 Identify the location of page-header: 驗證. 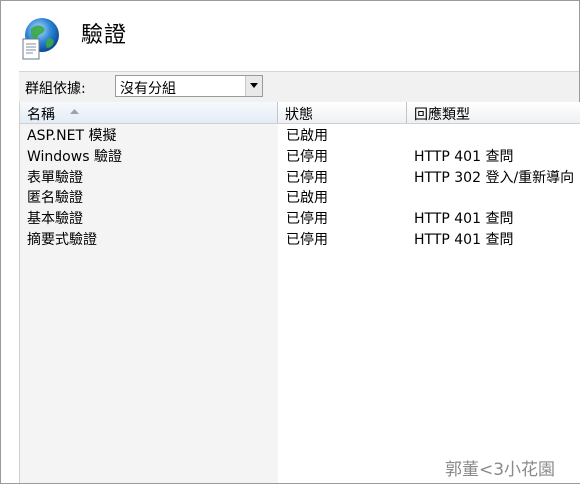
(290, 34).